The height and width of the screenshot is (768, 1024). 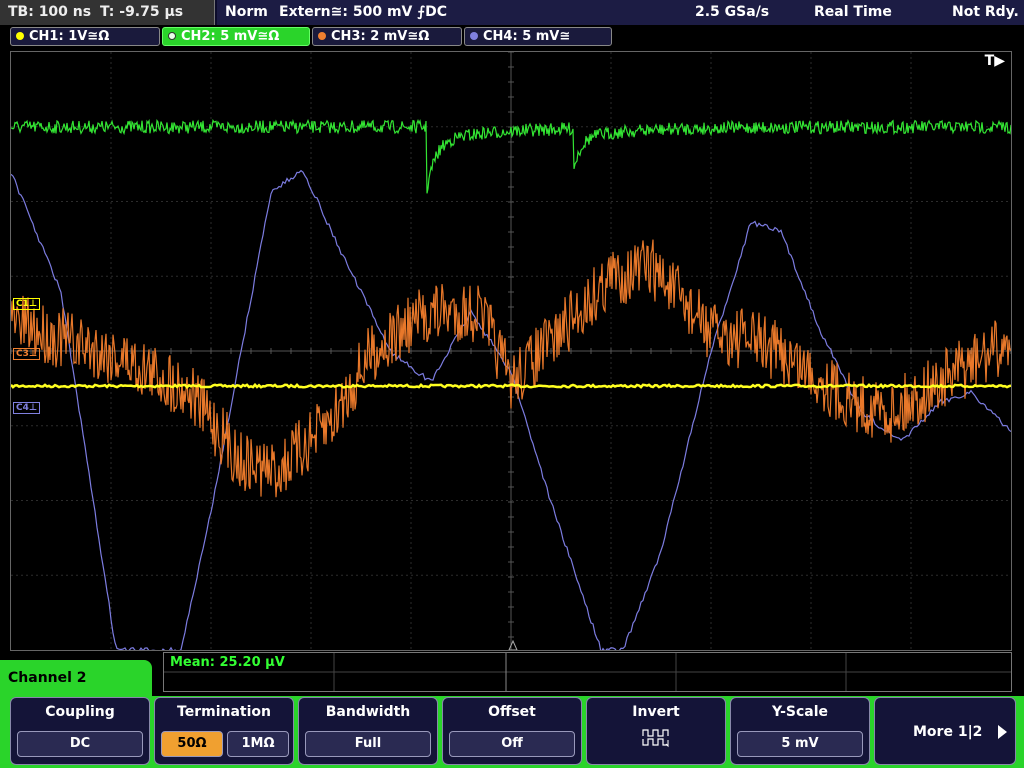 What do you see at coordinates (655, 738) in the screenshot?
I see `invert-waveform-icon` at bounding box center [655, 738].